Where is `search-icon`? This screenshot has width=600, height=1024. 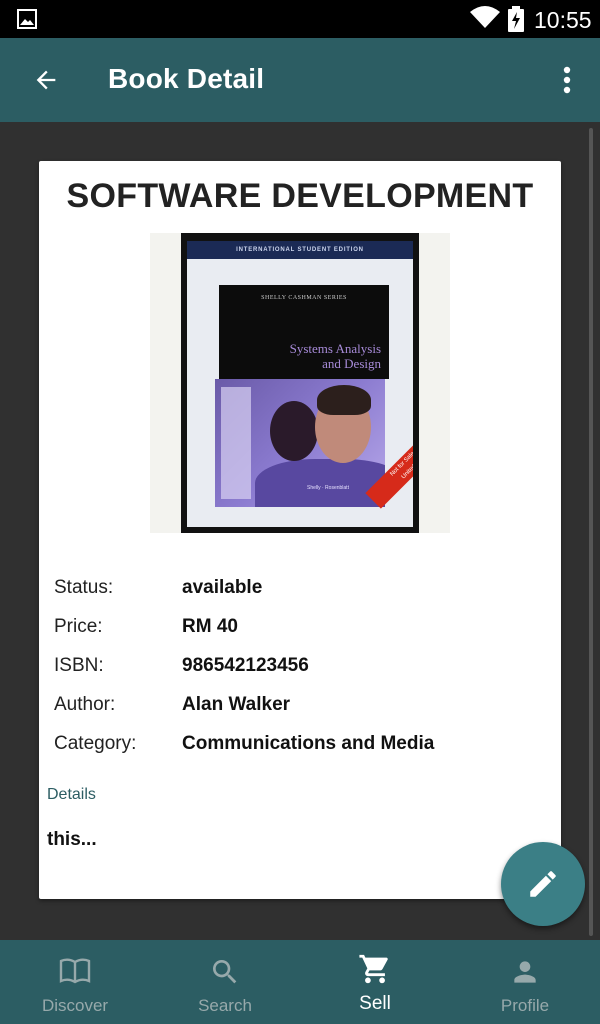
search-icon is located at coordinates (225, 972).